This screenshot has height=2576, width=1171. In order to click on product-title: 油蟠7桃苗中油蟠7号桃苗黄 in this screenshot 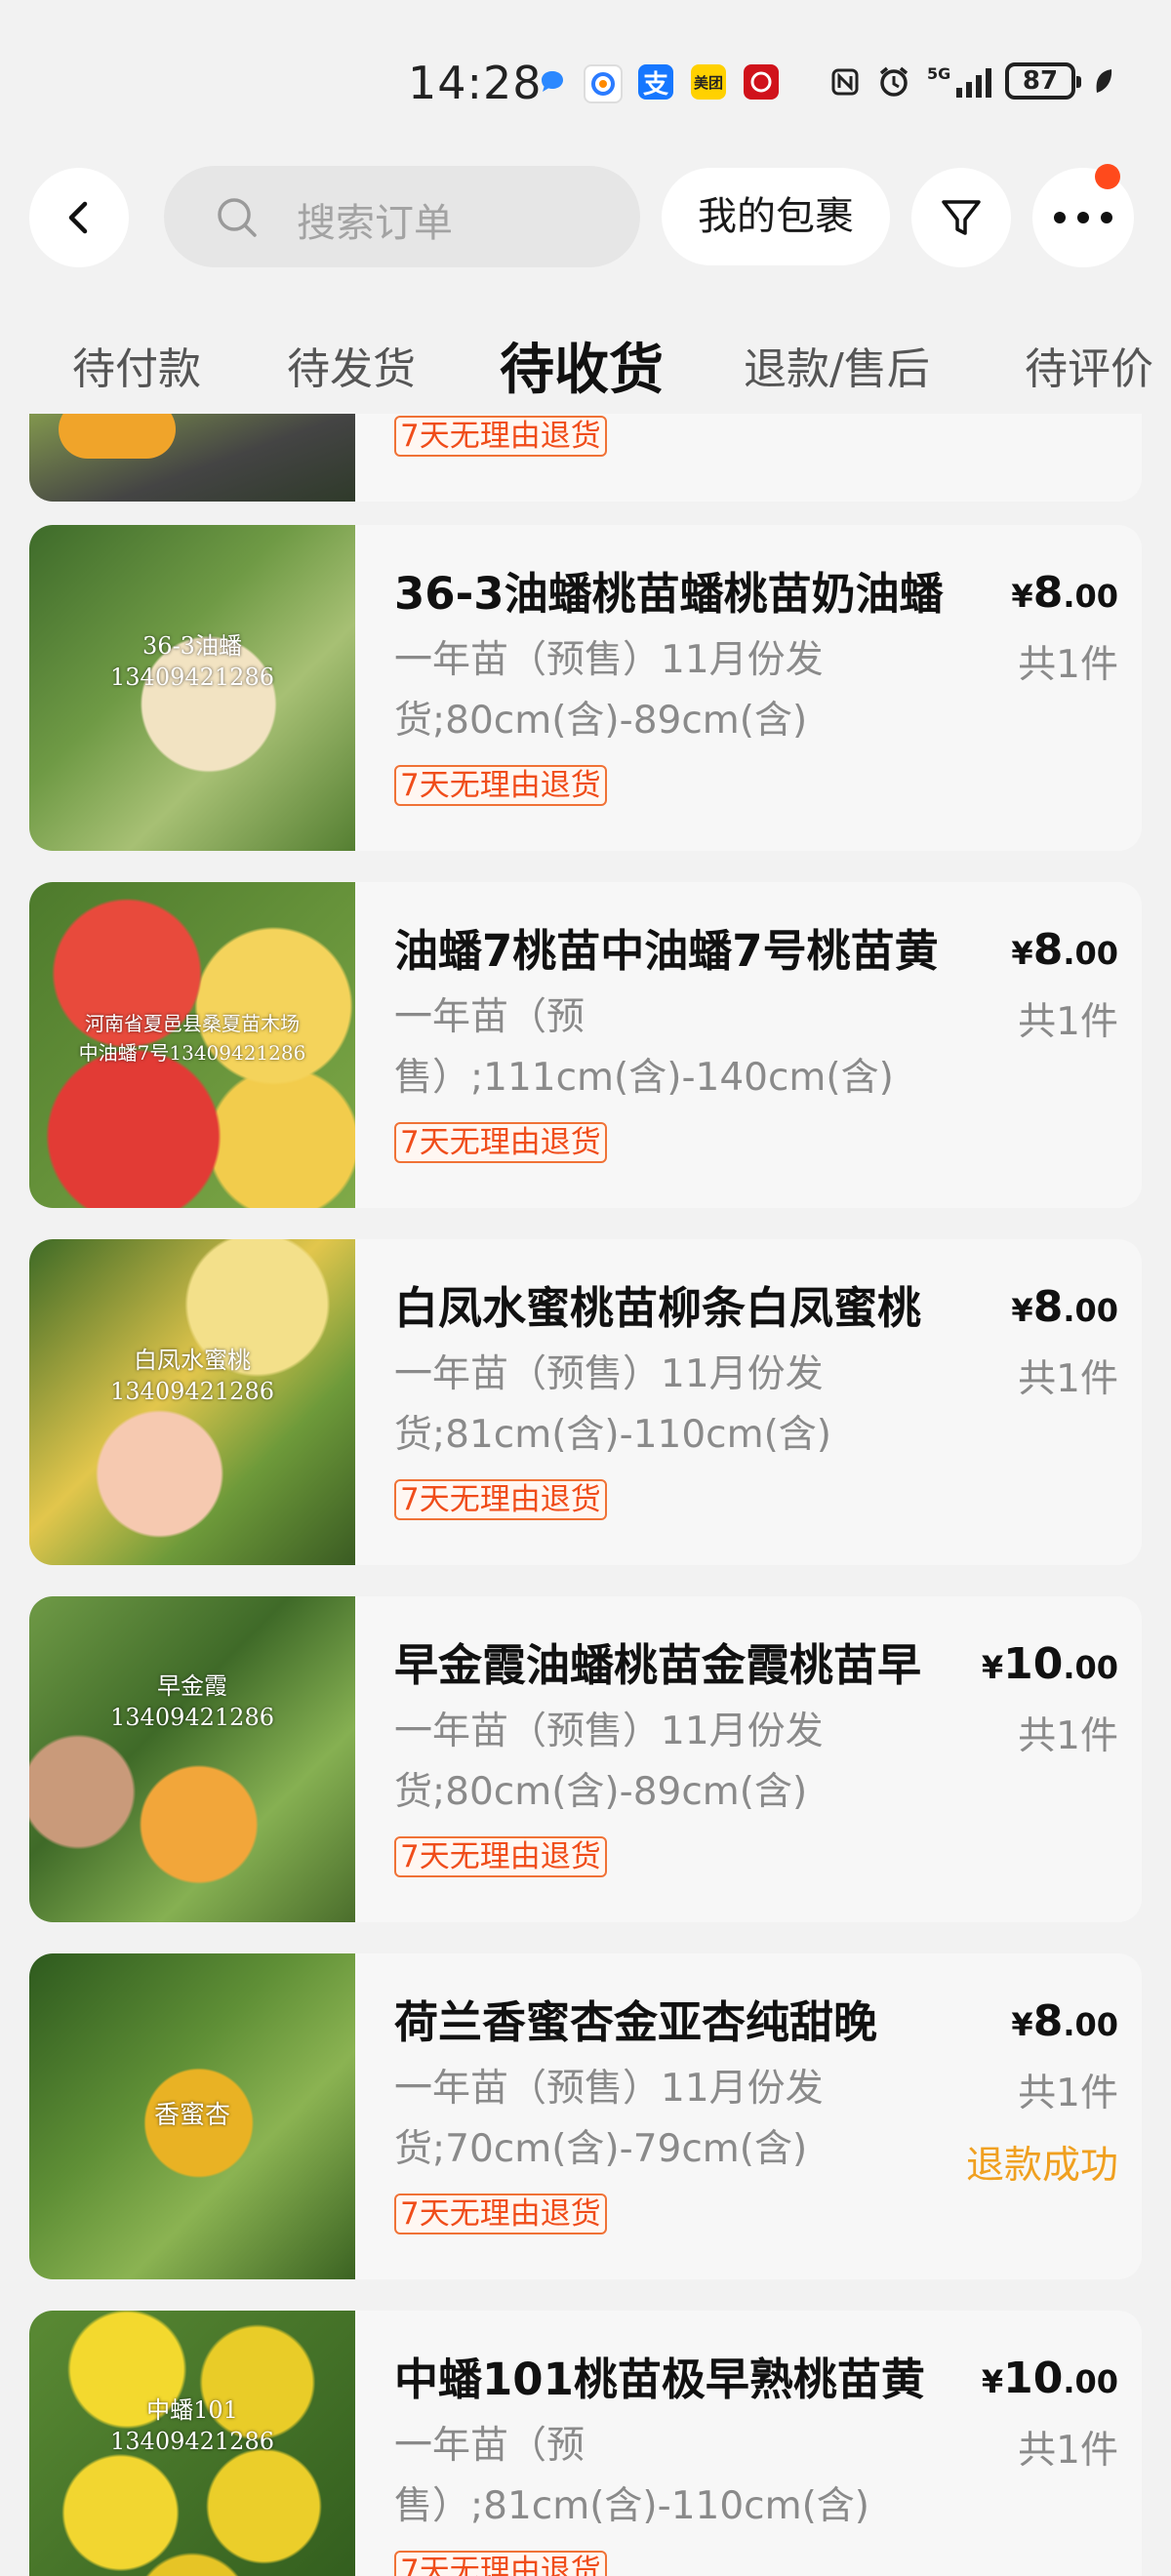, I will do `click(666, 951)`.